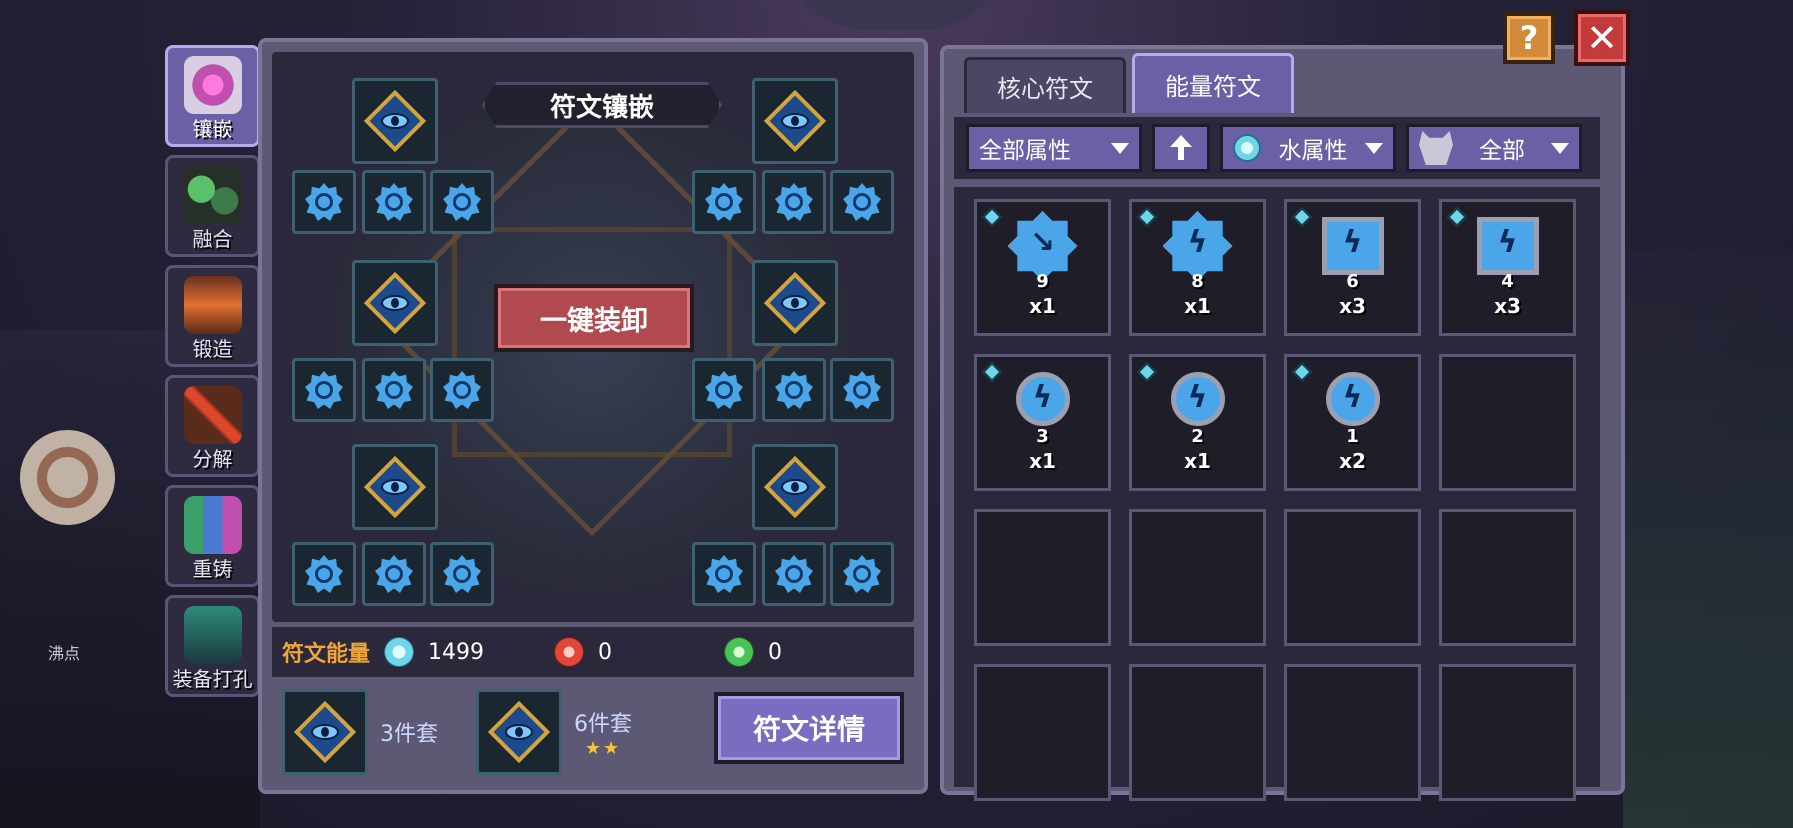  I want to click on side-tab-punch: 装备打孔, so click(212, 646).